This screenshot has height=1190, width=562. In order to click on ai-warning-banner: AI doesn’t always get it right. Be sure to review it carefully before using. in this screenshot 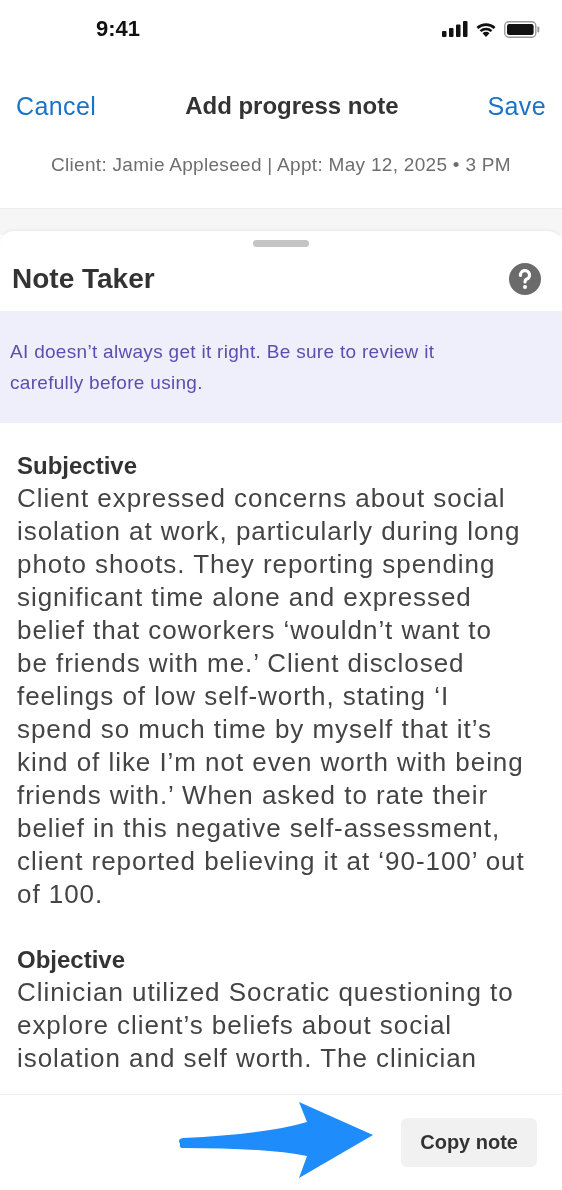, I will do `click(281, 367)`.